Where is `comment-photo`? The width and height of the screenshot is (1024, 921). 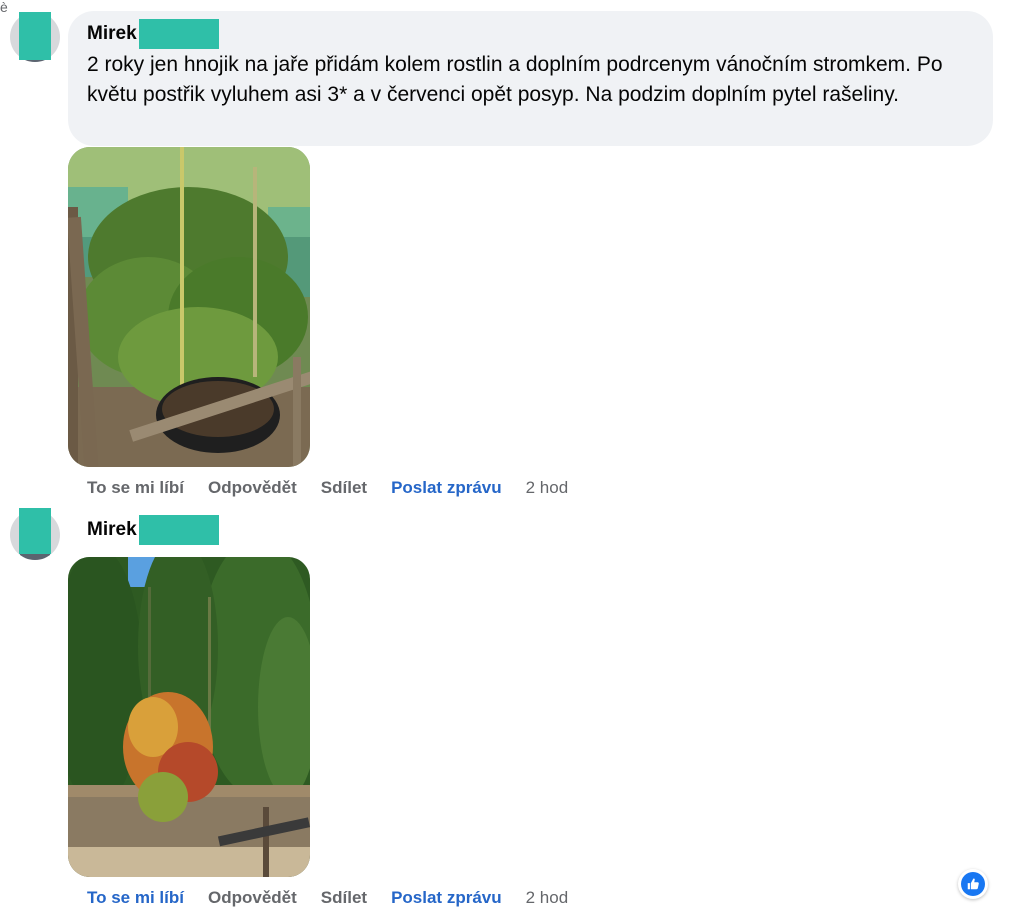 comment-photo is located at coordinates (189, 717).